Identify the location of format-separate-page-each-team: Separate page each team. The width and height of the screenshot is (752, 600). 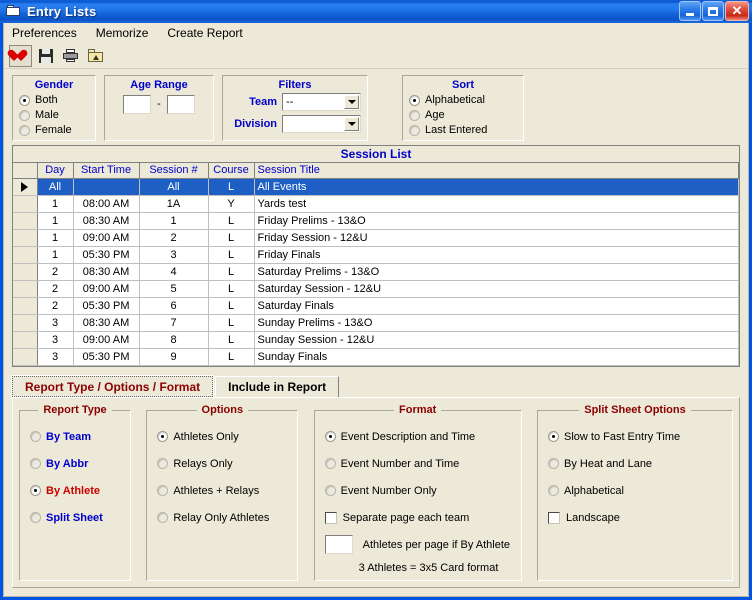
(418, 517).